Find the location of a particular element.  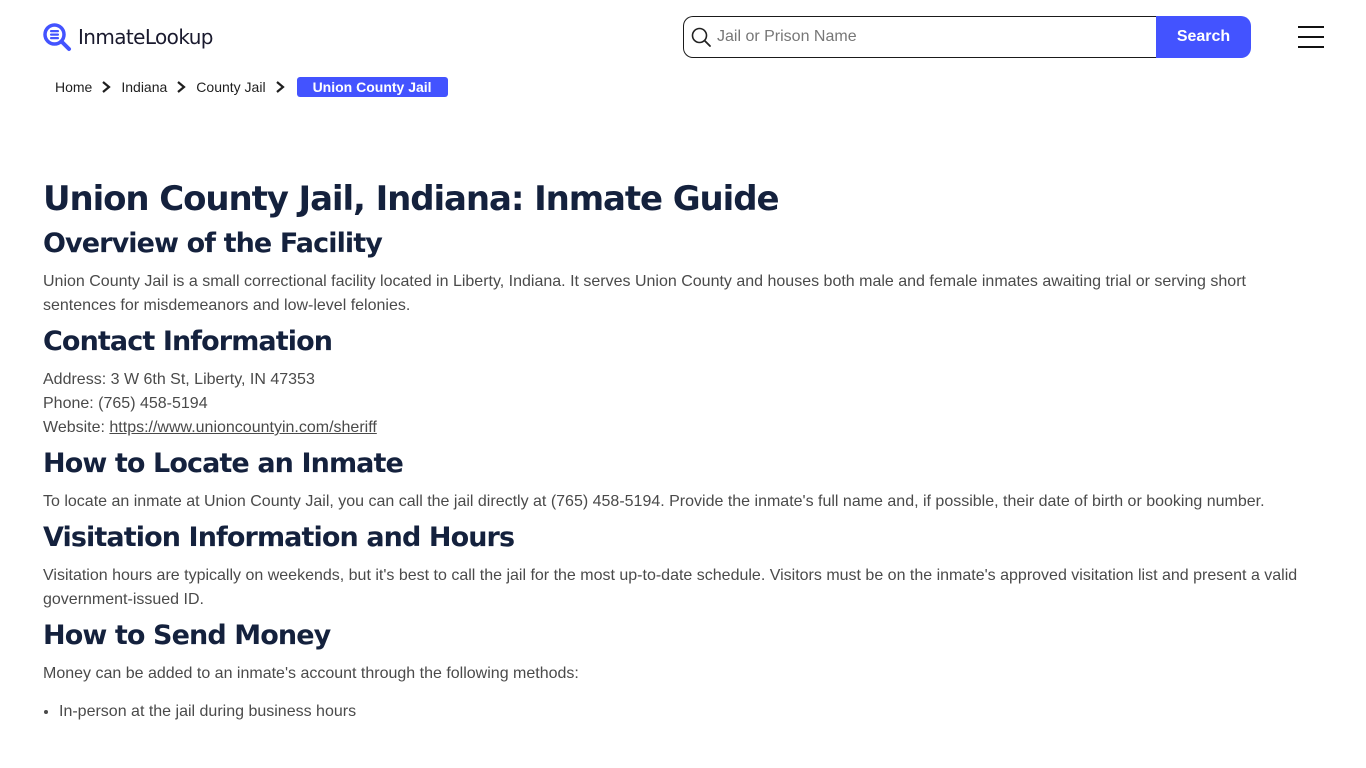

website-link: https://www.unioncountyin.com/sheriff is located at coordinates (242, 427).